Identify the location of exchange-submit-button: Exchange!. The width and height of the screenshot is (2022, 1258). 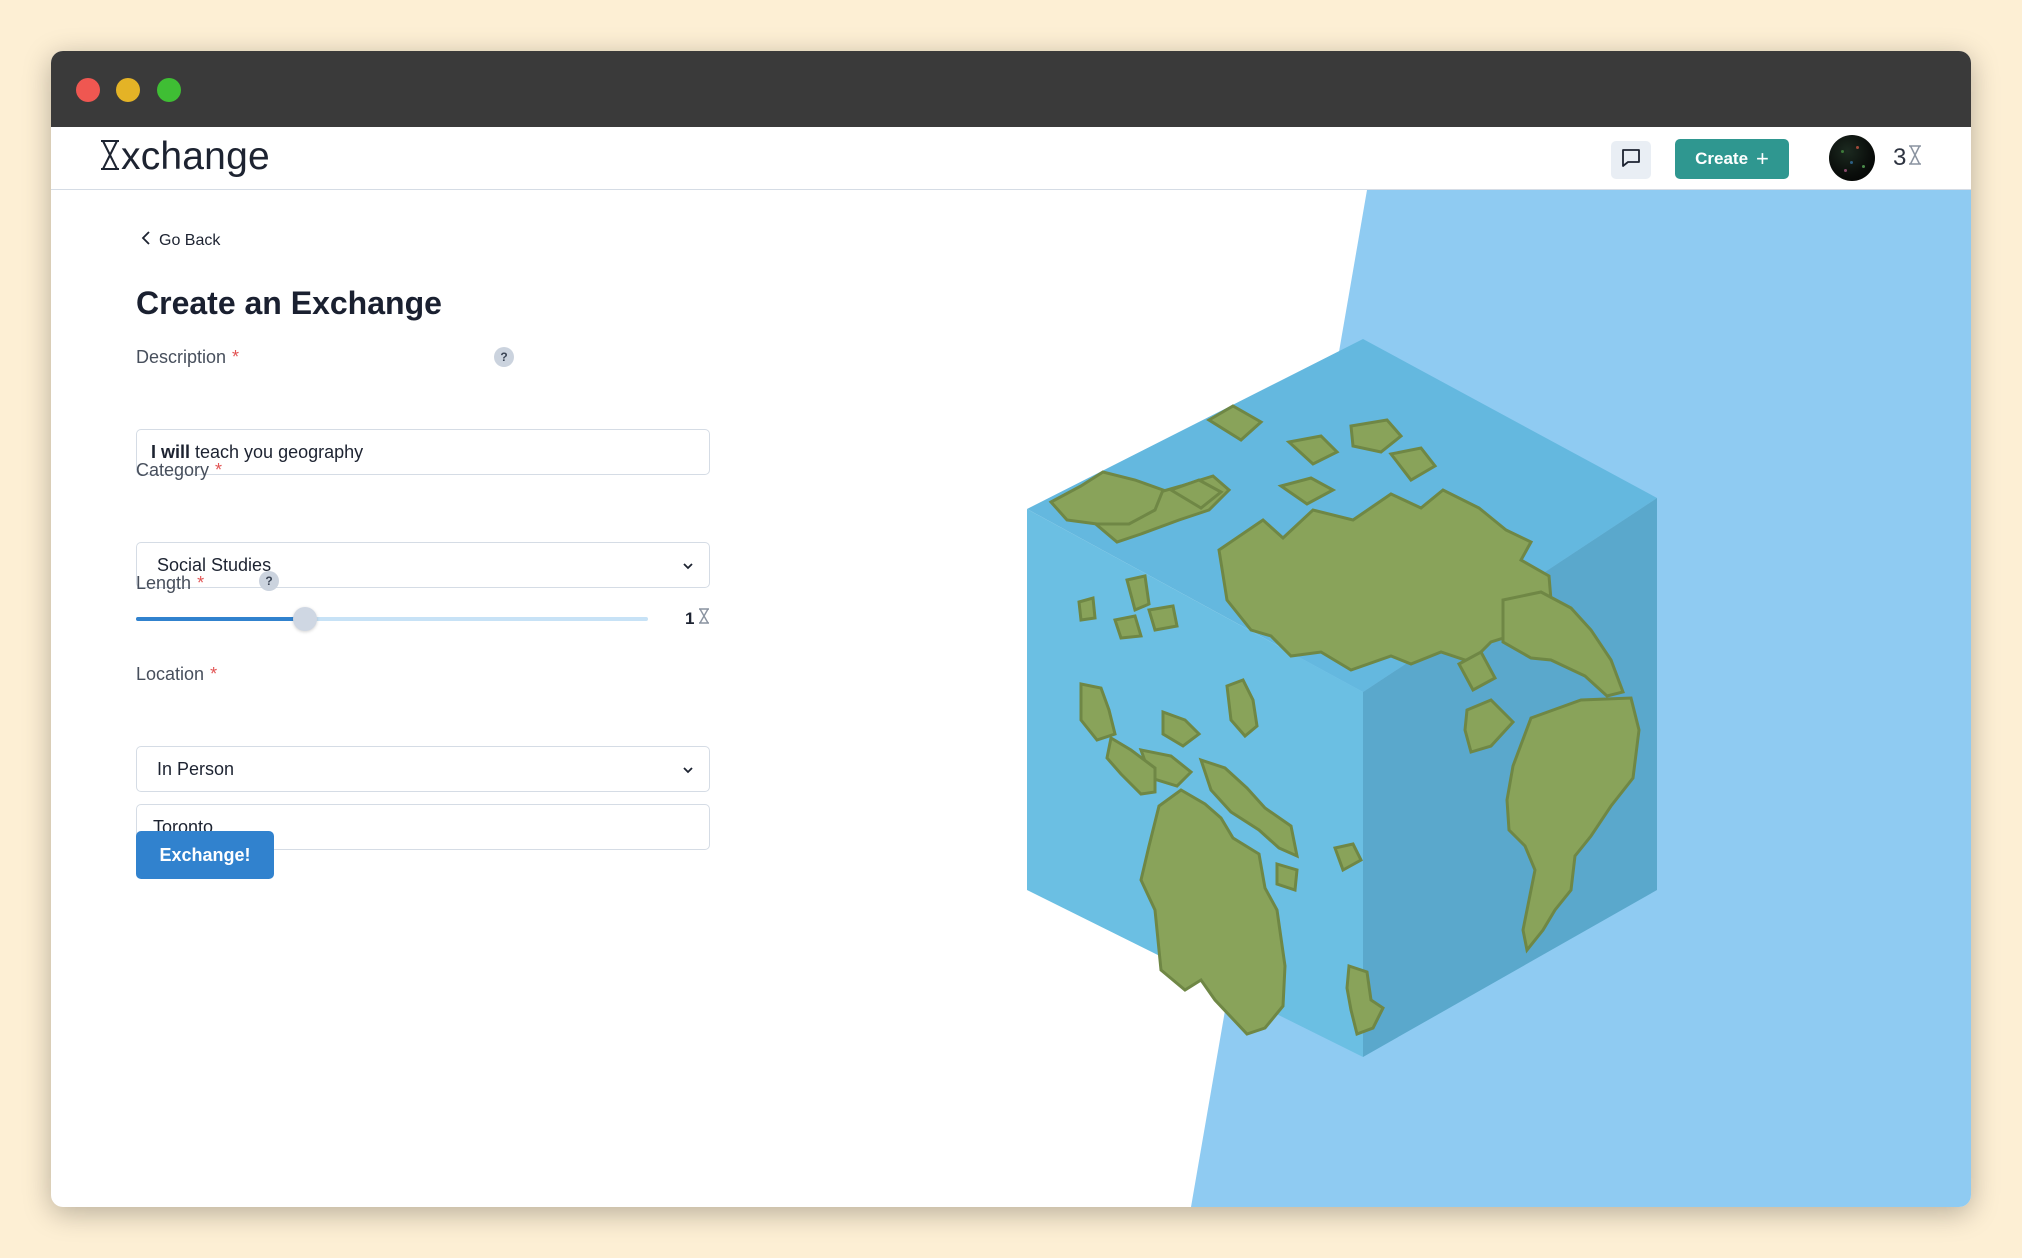
(205, 855).